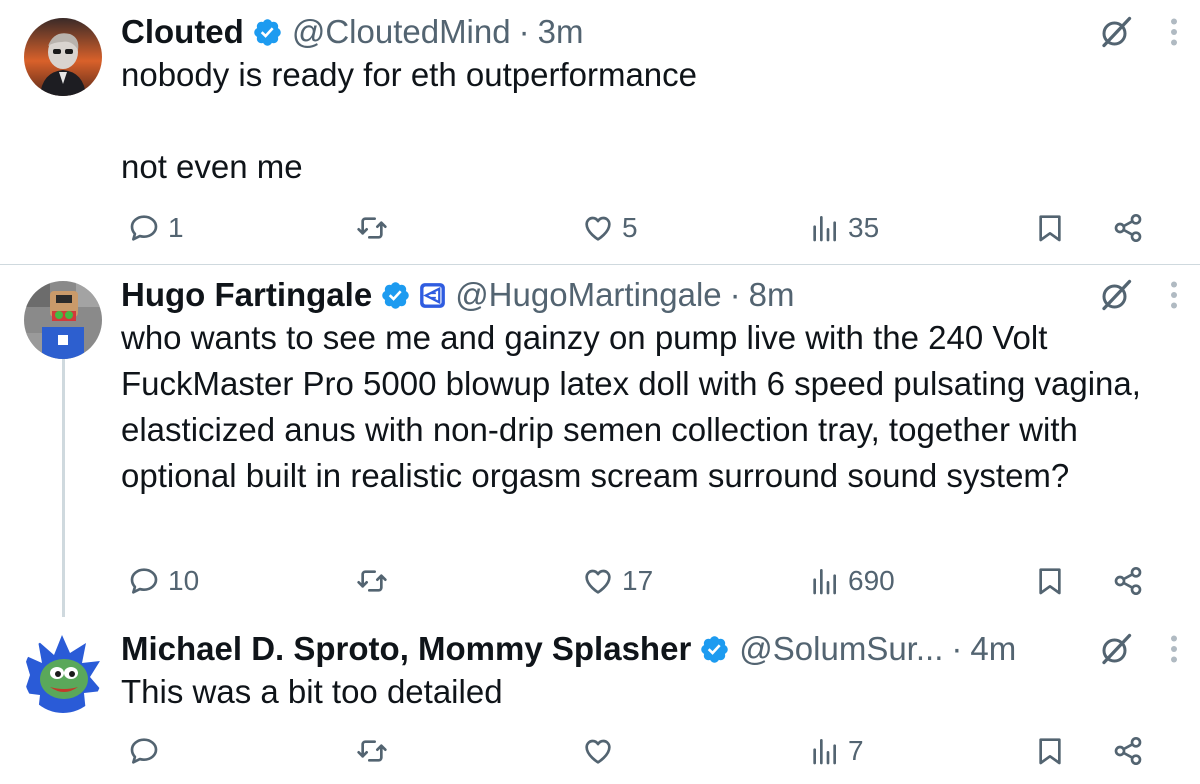 This screenshot has height=784, width=1200. I want to click on timestamp: 8m, so click(772, 295).